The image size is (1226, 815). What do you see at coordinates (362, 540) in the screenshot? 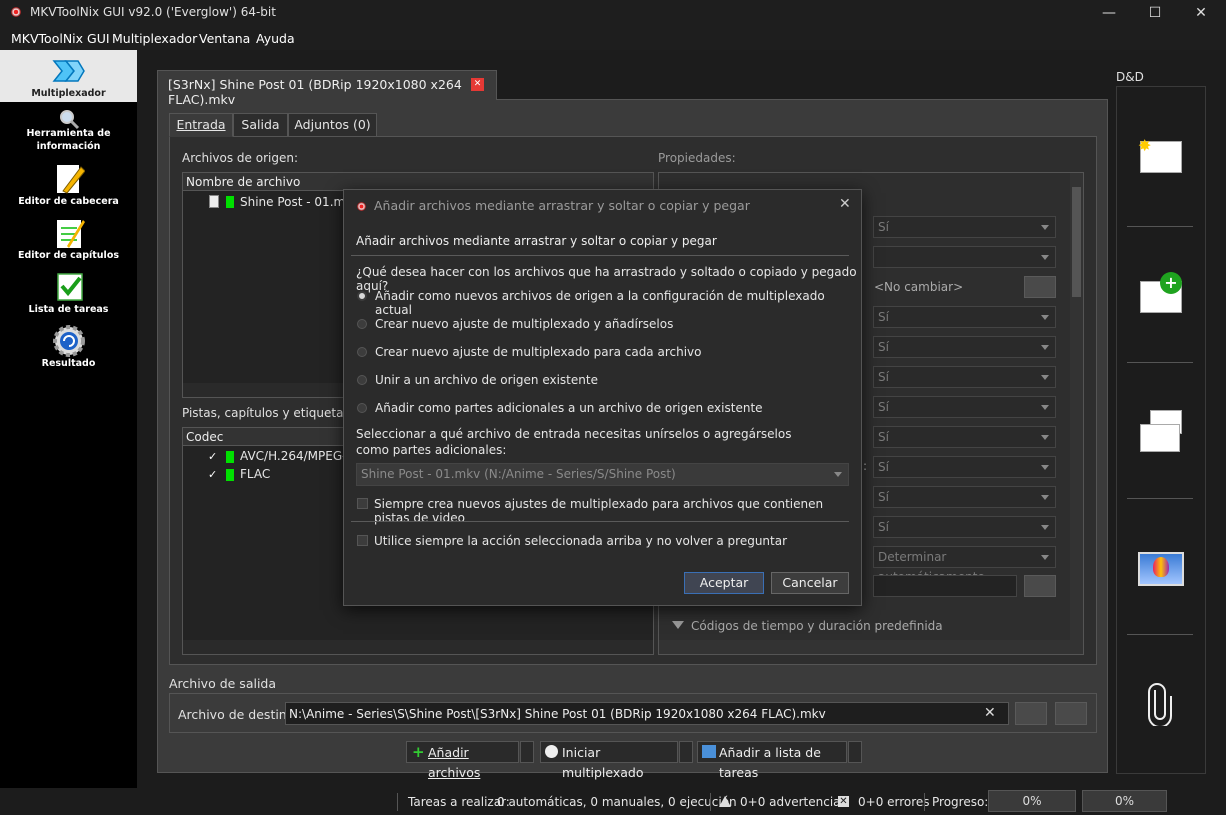
I see `checkbox-always-use` at bounding box center [362, 540].